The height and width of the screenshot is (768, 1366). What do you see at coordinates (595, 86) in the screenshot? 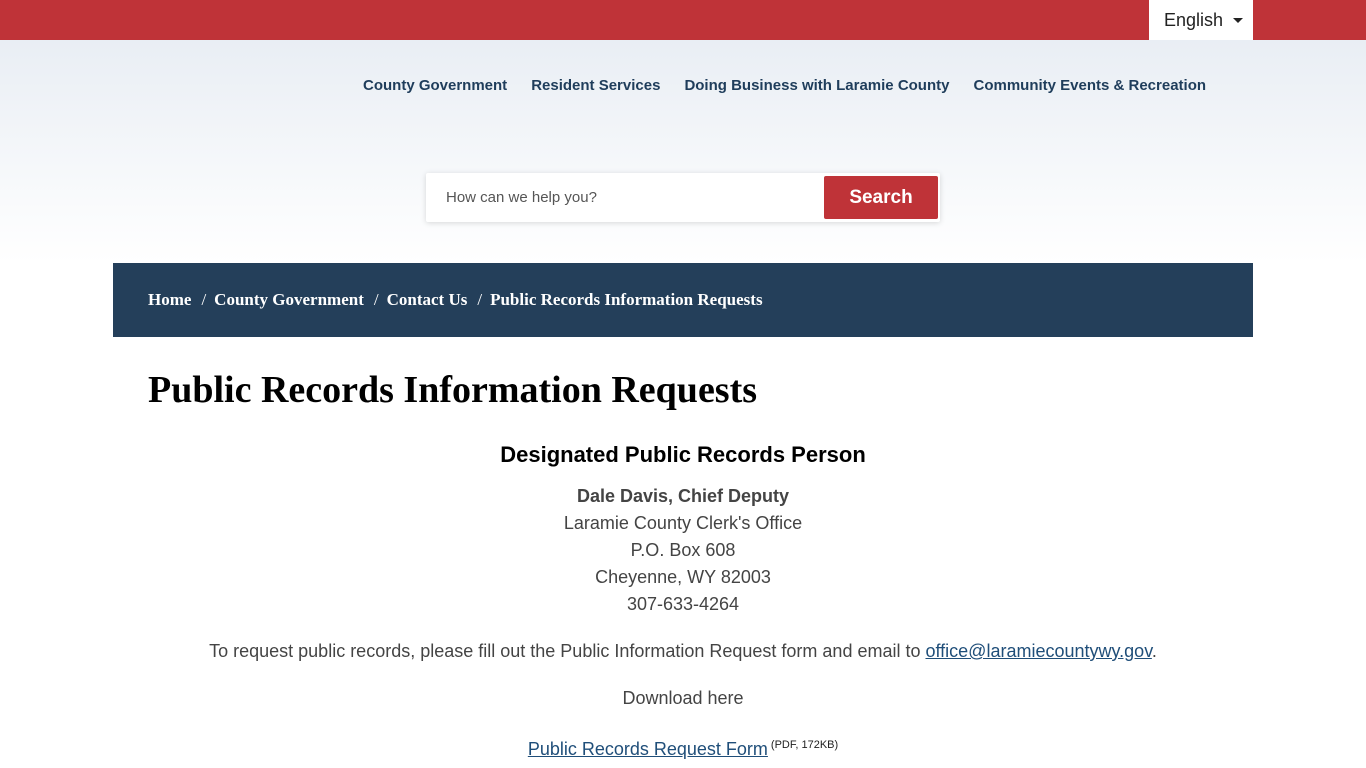
I see `nav-item-resident-services: Resident Services` at bounding box center [595, 86].